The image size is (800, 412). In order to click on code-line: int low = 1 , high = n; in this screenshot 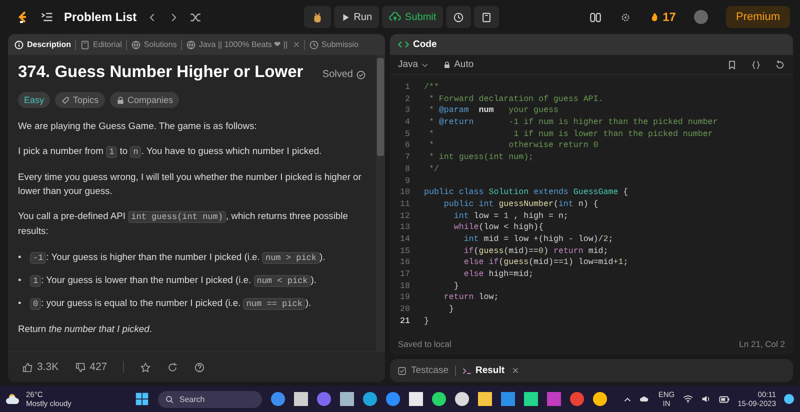, I will do `click(510, 216)`.